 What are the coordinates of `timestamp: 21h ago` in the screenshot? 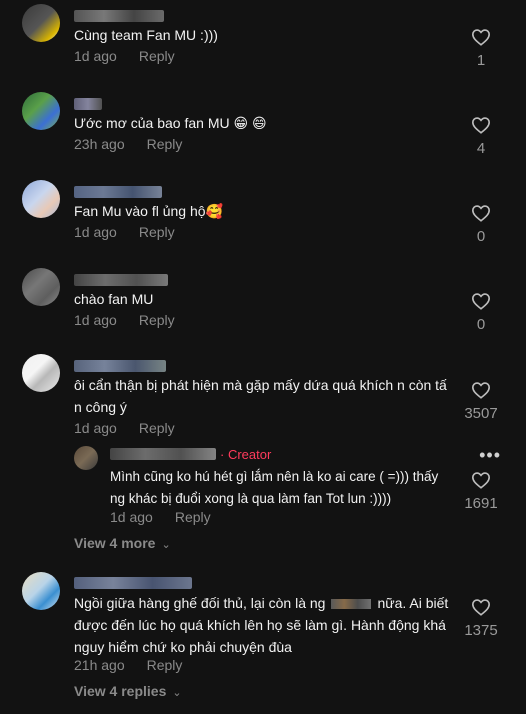 It's located at (99, 665).